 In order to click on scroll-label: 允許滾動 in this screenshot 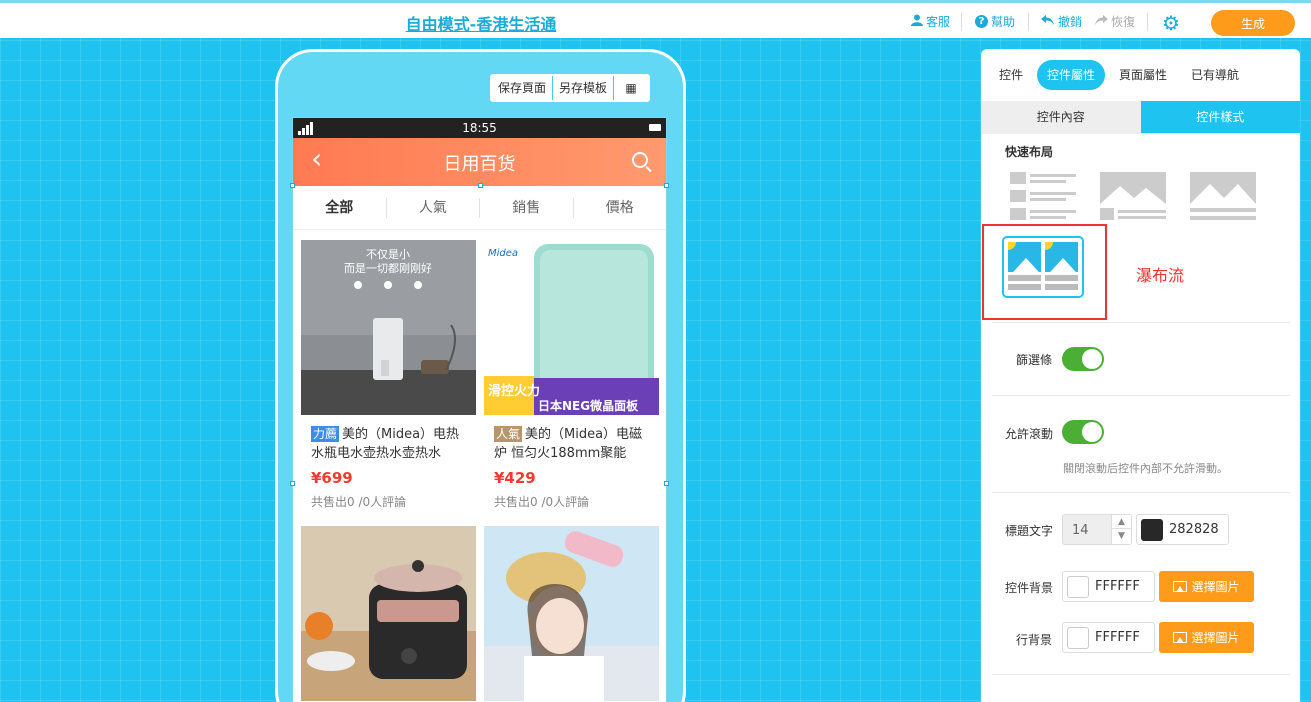, I will do `click(1029, 434)`.